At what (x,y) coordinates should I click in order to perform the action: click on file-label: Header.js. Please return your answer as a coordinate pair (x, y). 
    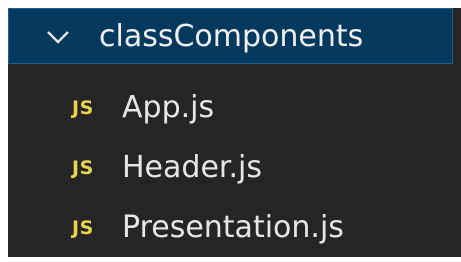
    Looking at the image, I should click on (192, 167).